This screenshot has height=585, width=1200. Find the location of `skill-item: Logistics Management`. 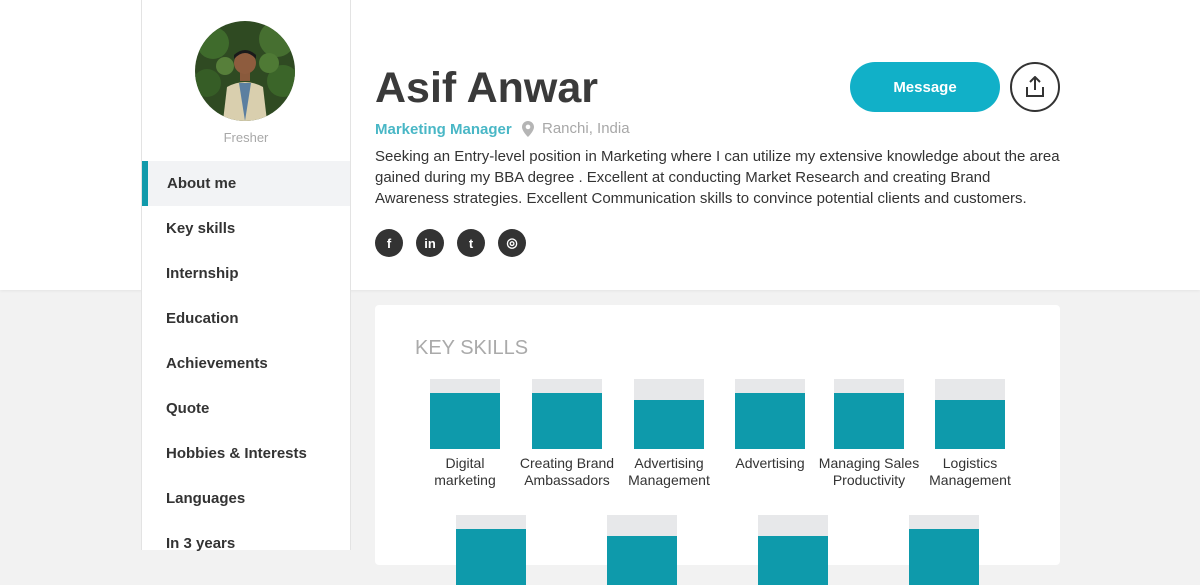

skill-item: Logistics Management is located at coordinates (970, 434).